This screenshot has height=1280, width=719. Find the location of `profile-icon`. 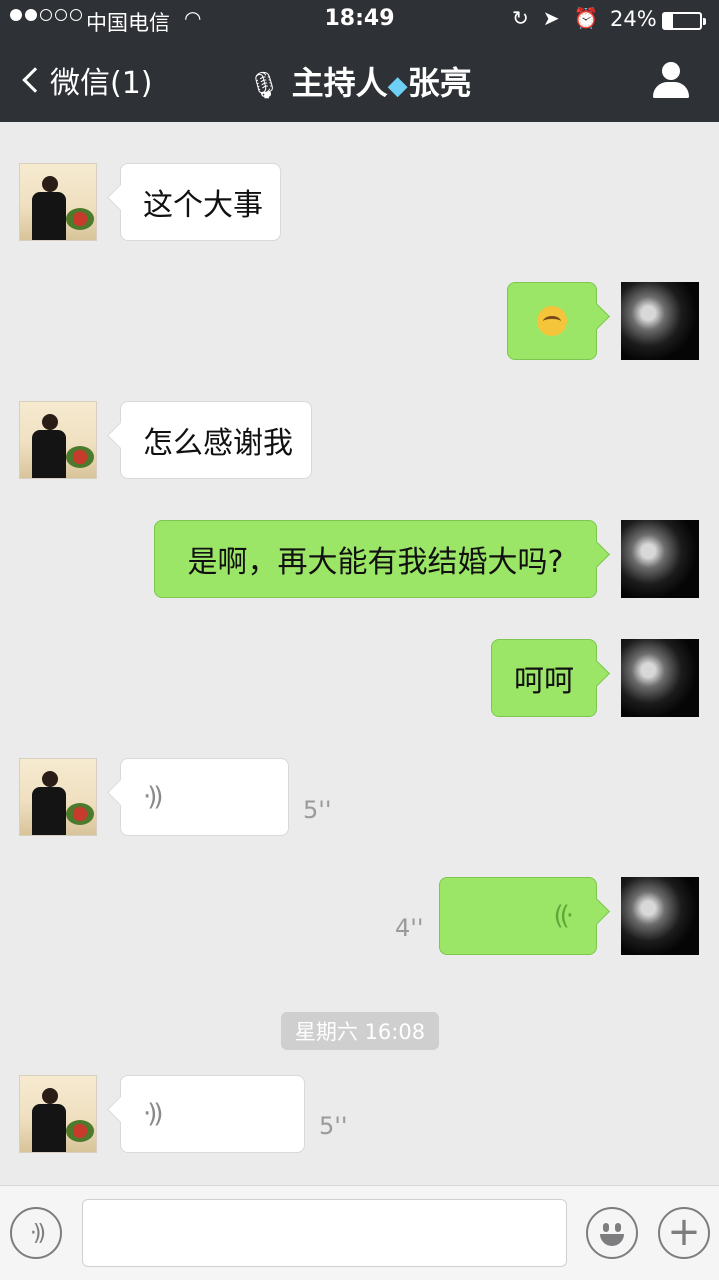

profile-icon is located at coordinates (671, 81).